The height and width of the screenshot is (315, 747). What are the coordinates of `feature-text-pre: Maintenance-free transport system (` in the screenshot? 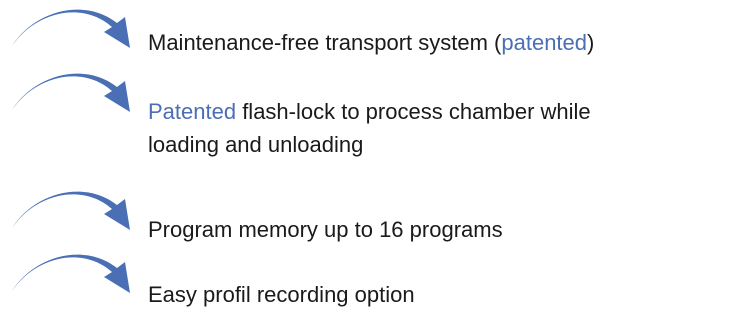 It's located at (325, 42).